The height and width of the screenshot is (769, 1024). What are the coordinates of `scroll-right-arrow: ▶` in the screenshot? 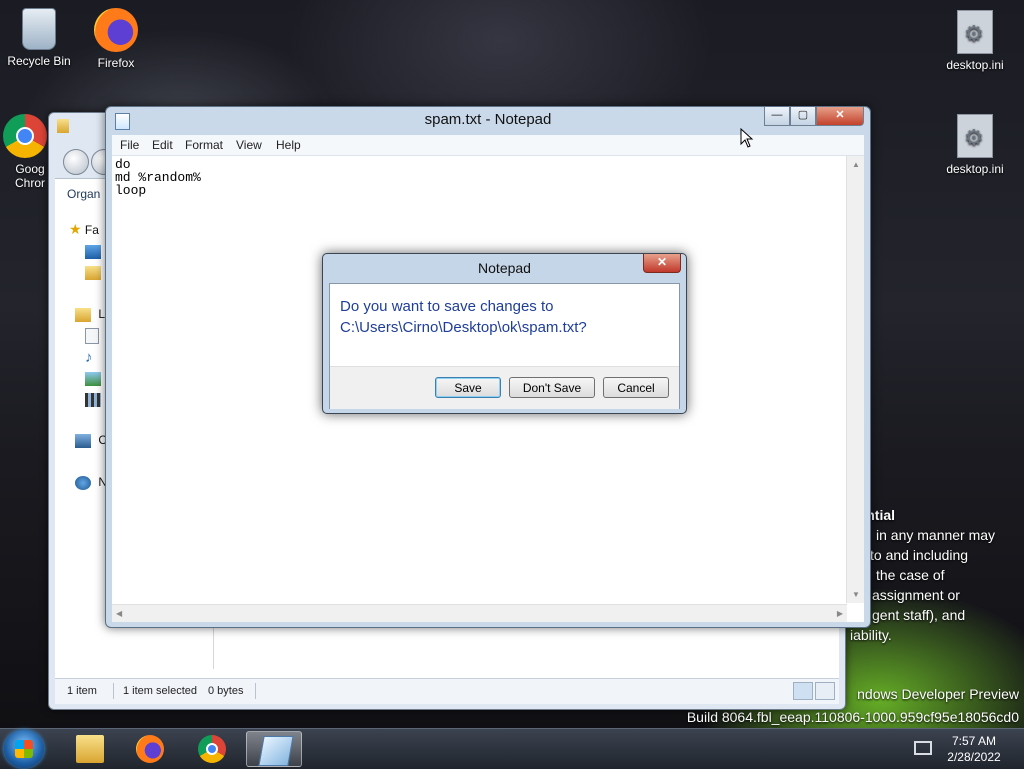 It's located at (840, 613).